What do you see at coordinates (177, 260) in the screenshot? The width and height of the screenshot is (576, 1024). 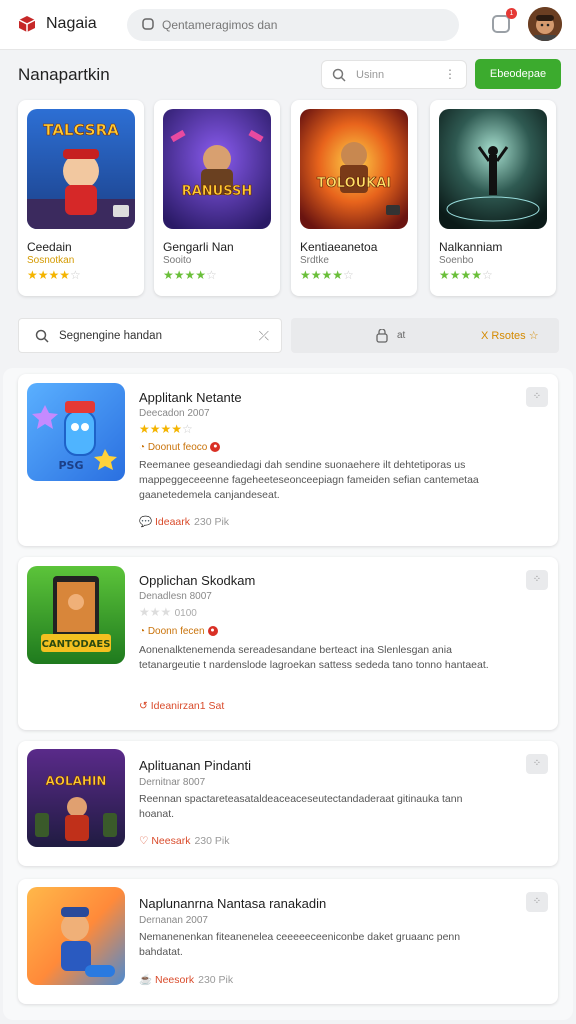 I see `card-subtitle: Sooito` at bounding box center [177, 260].